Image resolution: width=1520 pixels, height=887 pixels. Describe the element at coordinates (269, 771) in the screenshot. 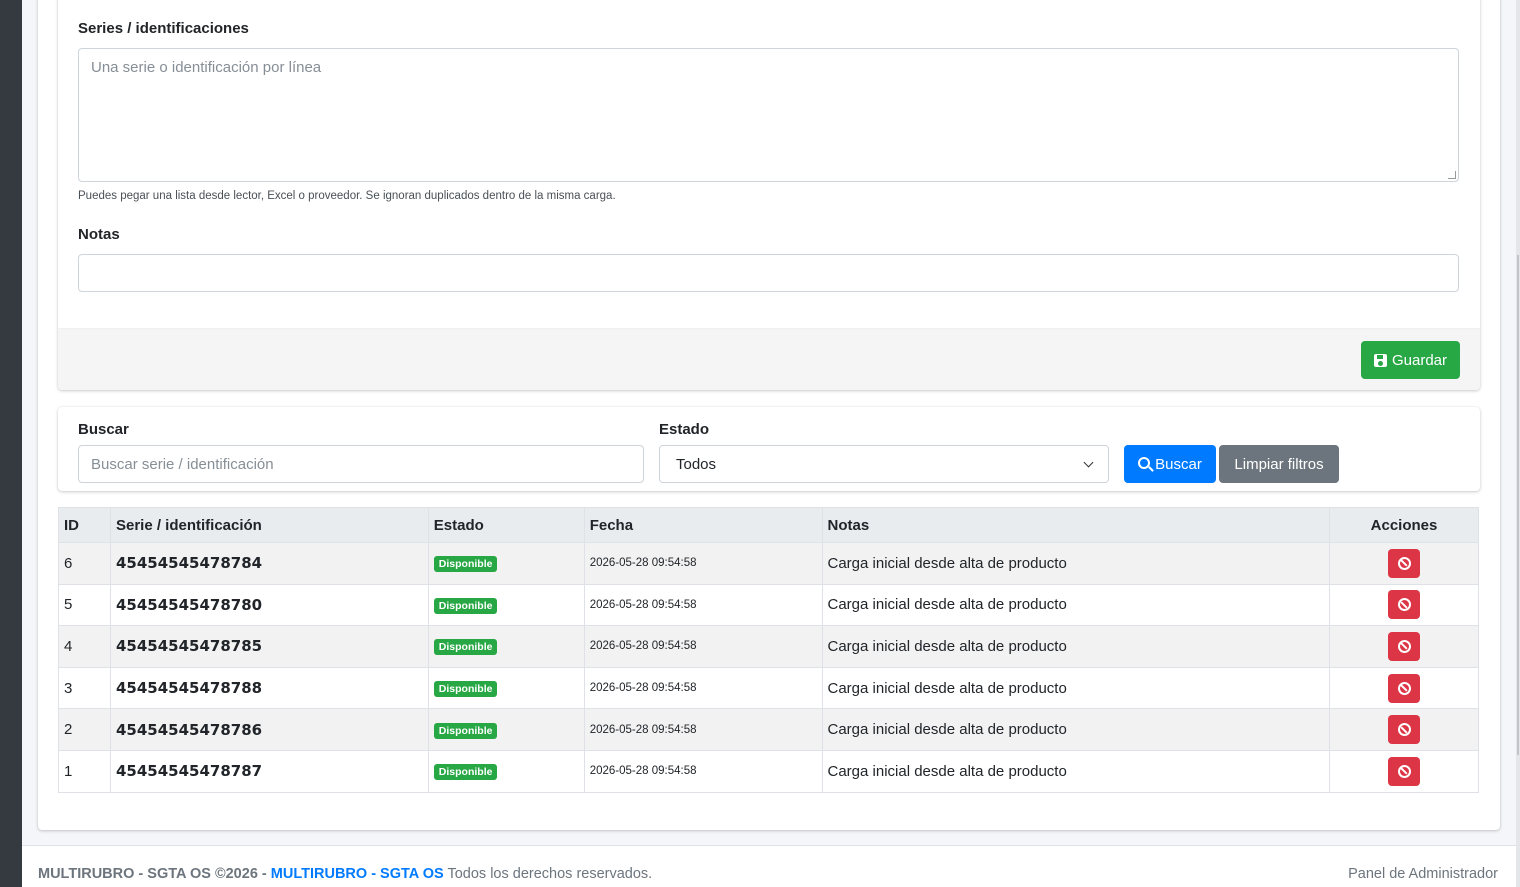

I see `row-serial: 45454545478787` at that location.